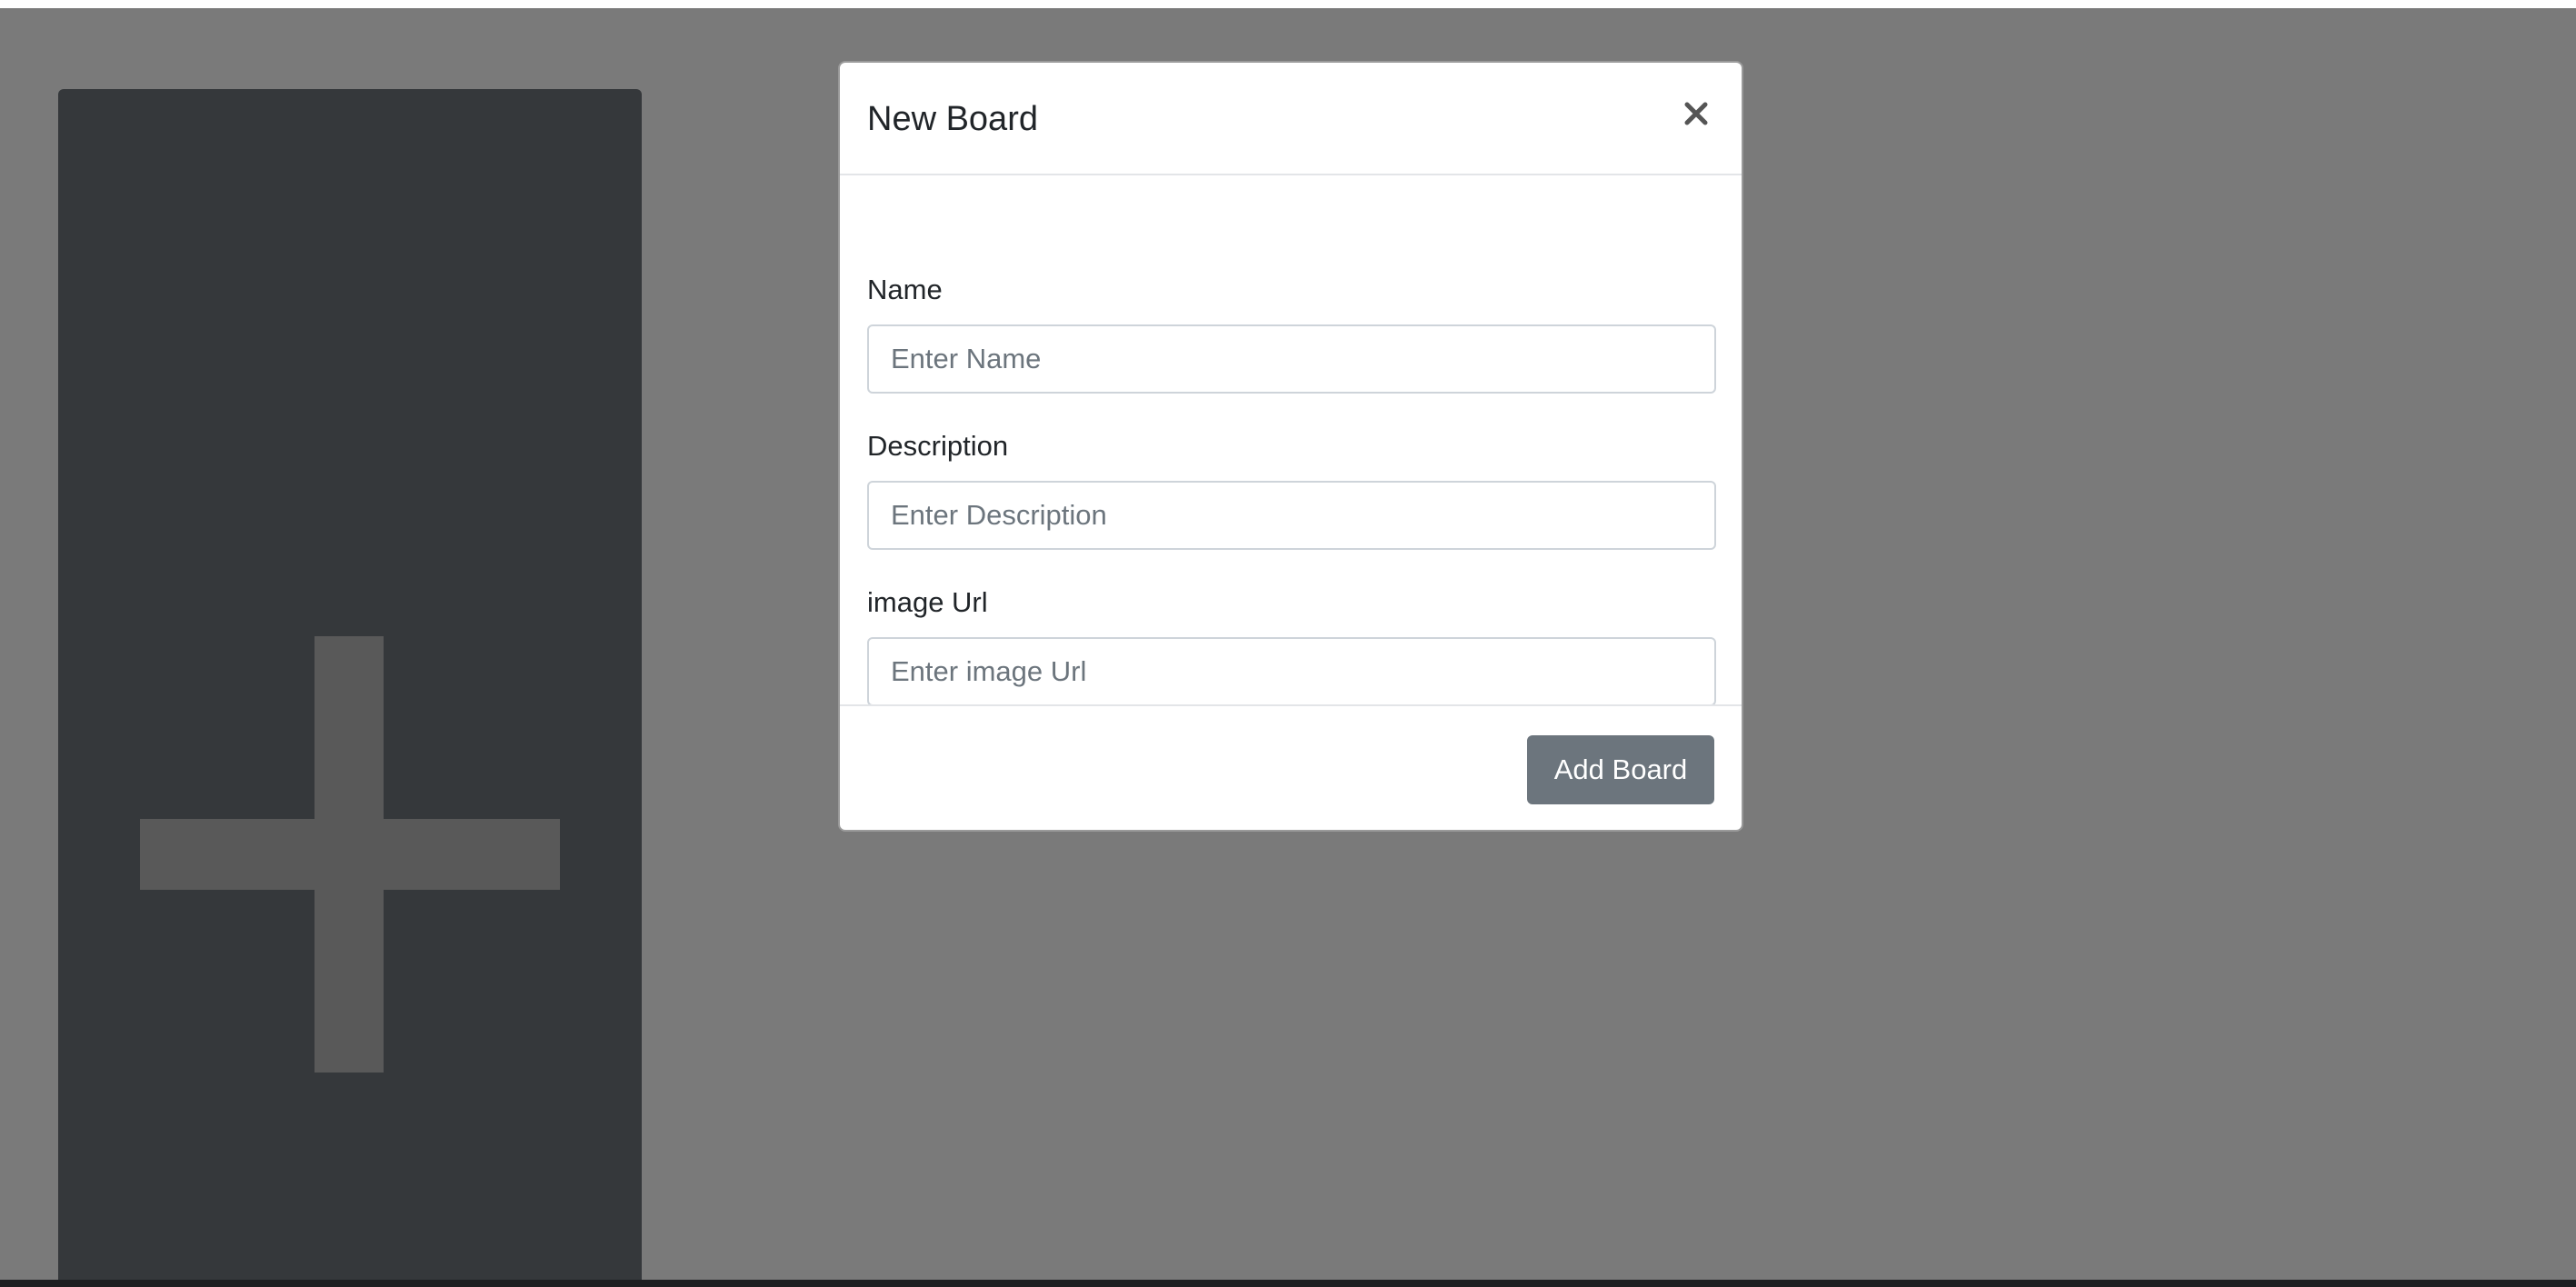 This screenshot has height=1287, width=2576. What do you see at coordinates (1291, 671) in the screenshot?
I see `image-url-input` at bounding box center [1291, 671].